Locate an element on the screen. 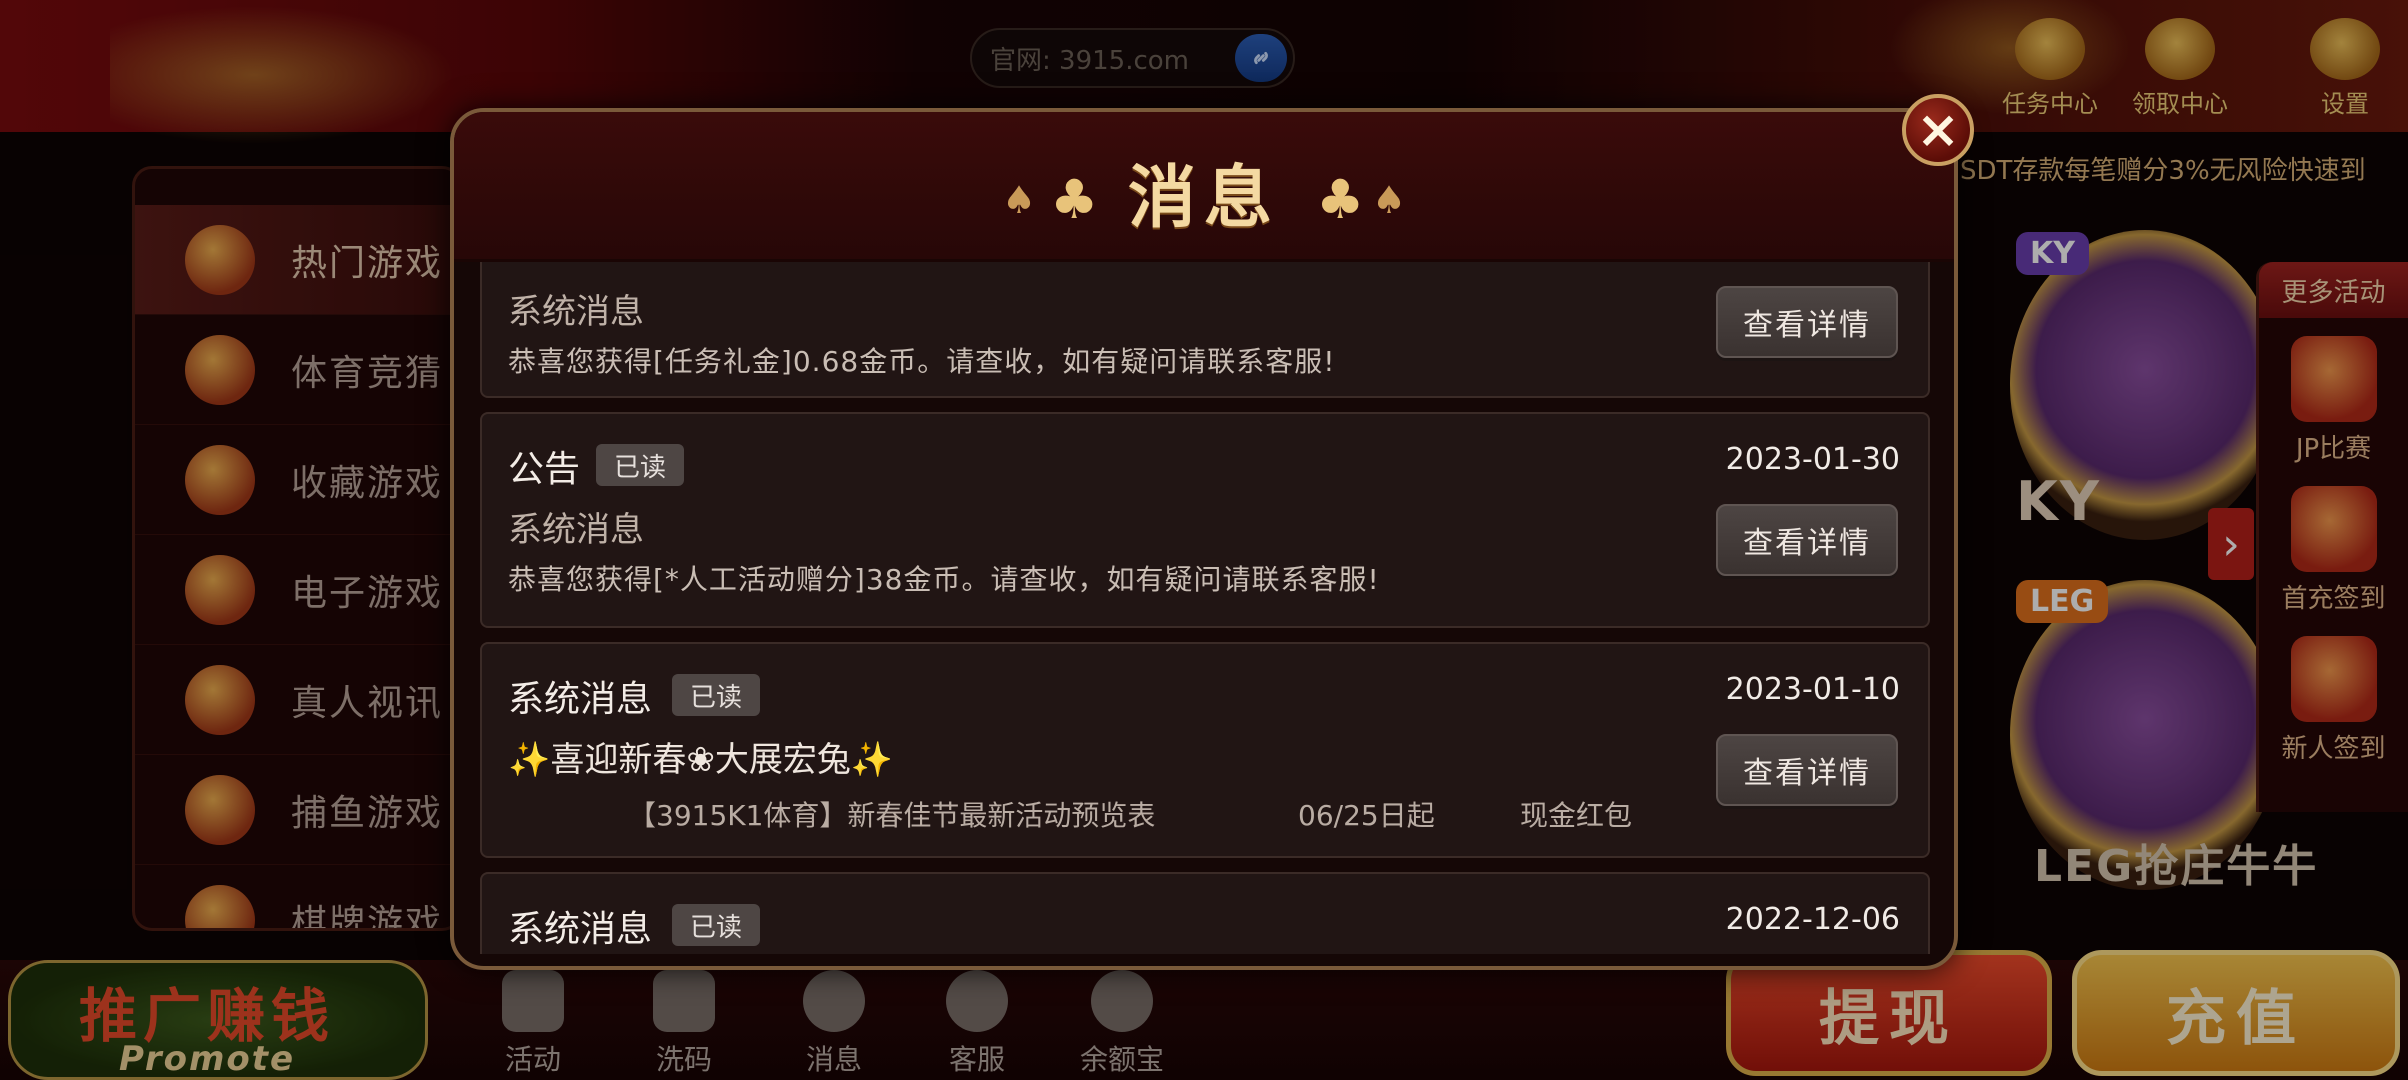 The image size is (2408, 1080). spade-icon: ♠ is located at coordinates (1389, 200).